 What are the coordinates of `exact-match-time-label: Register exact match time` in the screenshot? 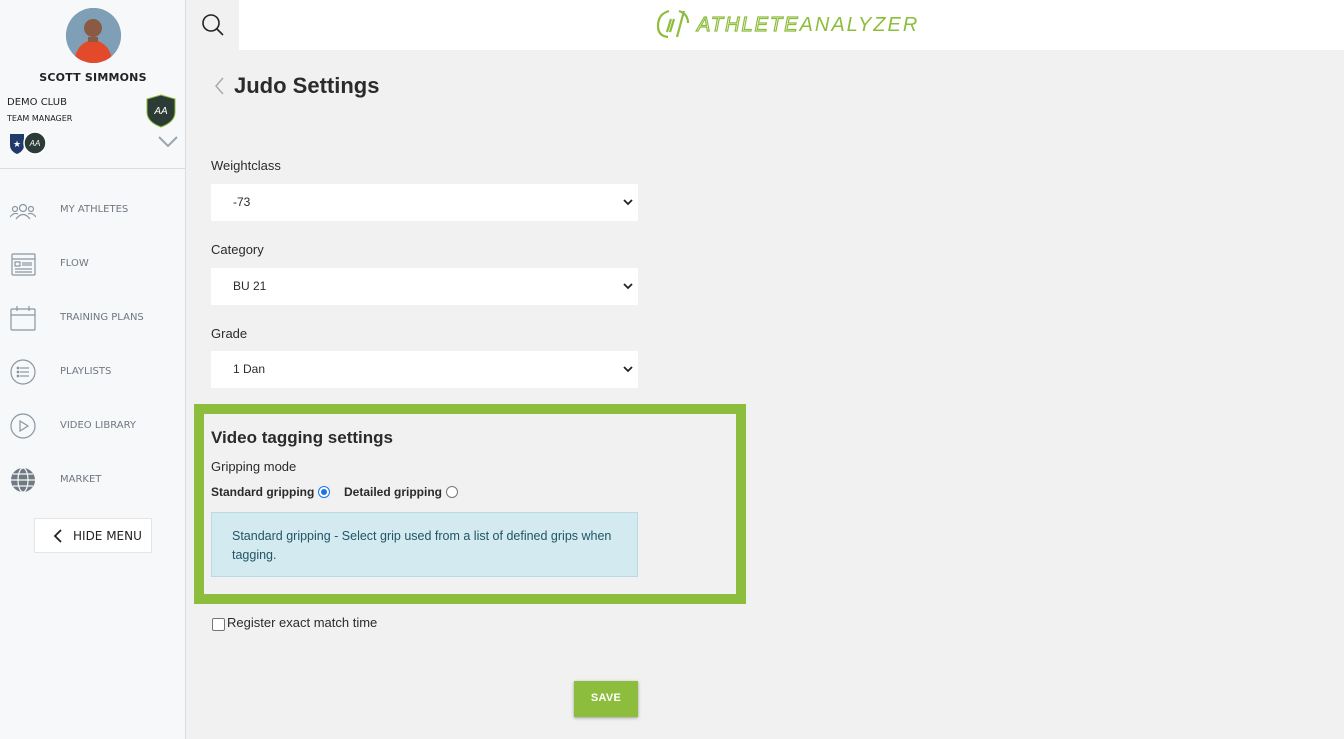 It's located at (302, 622).